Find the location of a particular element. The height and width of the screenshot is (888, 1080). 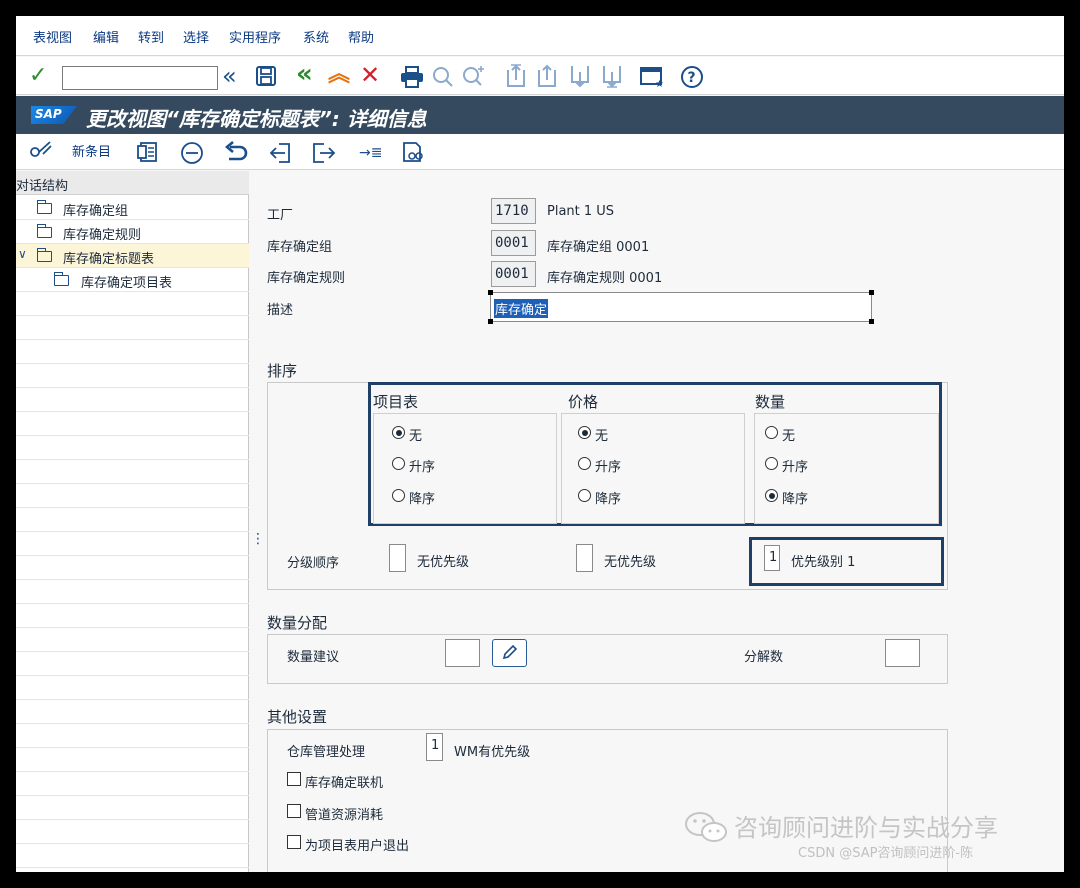

qty-section-title: 数量分配 is located at coordinates (297, 623).